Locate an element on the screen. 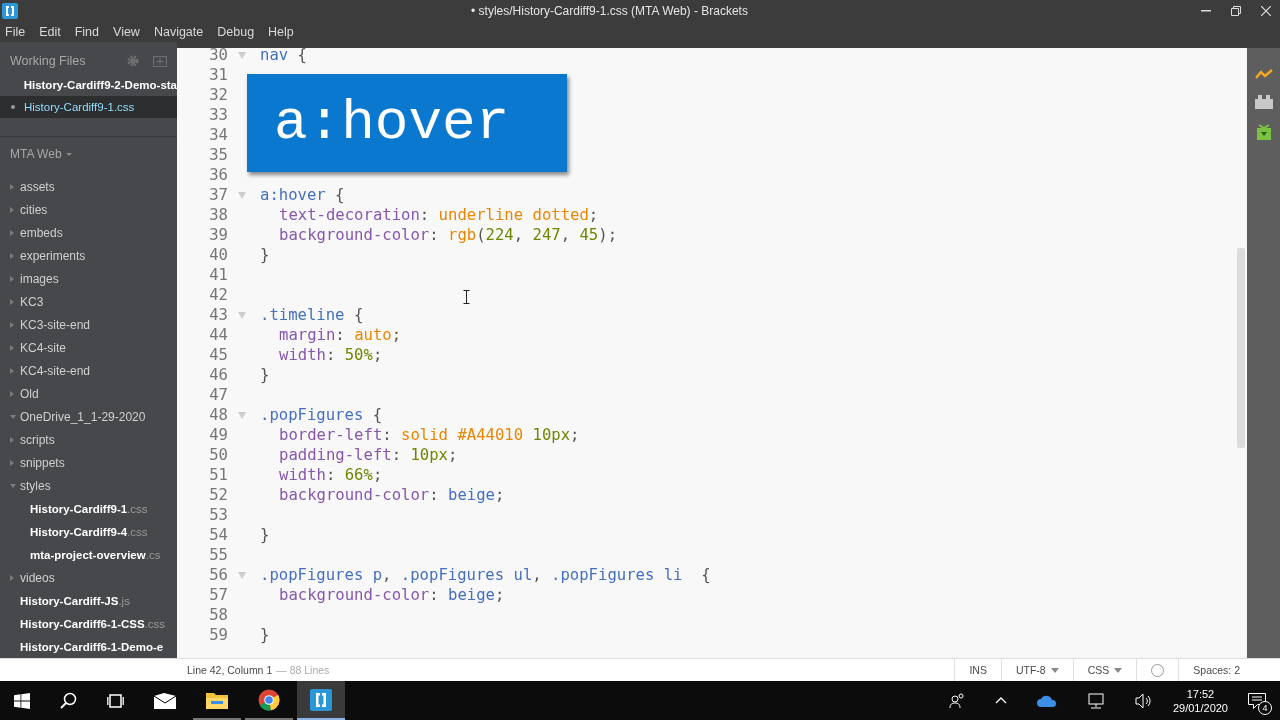 The height and width of the screenshot is (720, 1280). clock-date: 29/01/2020 is located at coordinates (1200, 707).